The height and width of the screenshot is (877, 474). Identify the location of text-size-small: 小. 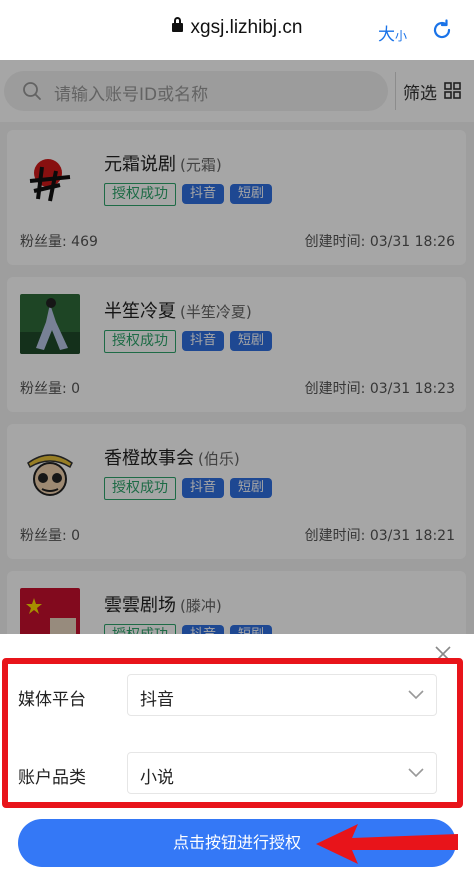
(401, 36).